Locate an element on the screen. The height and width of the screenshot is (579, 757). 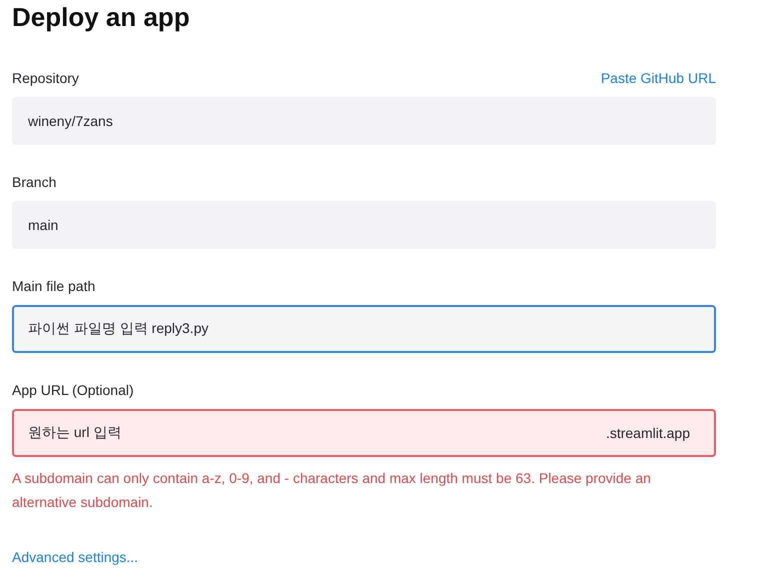
field-value: 원하는 url 입력 is located at coordinates (75, 433).